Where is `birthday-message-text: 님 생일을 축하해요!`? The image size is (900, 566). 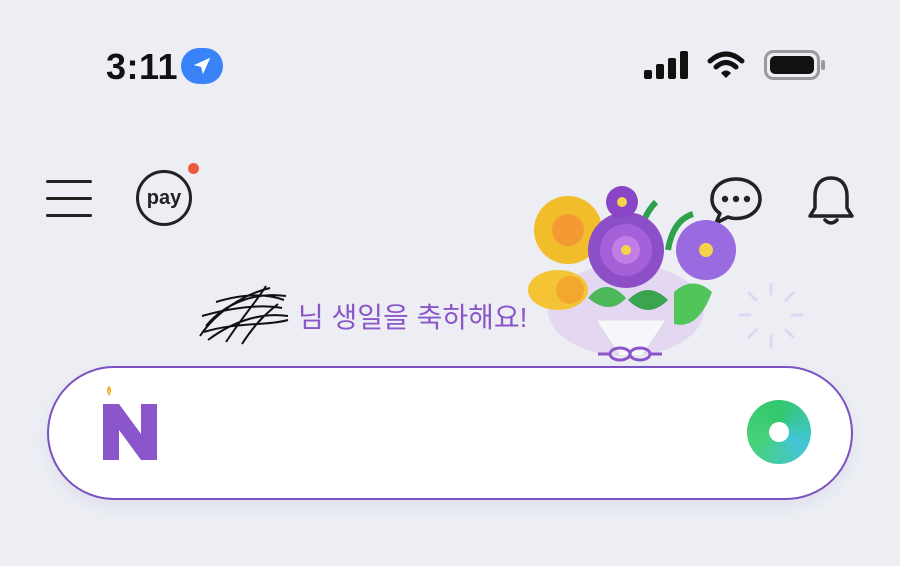 birthday-message-text: 님 생일을 축하해요! is located at coordinates (413, 317).